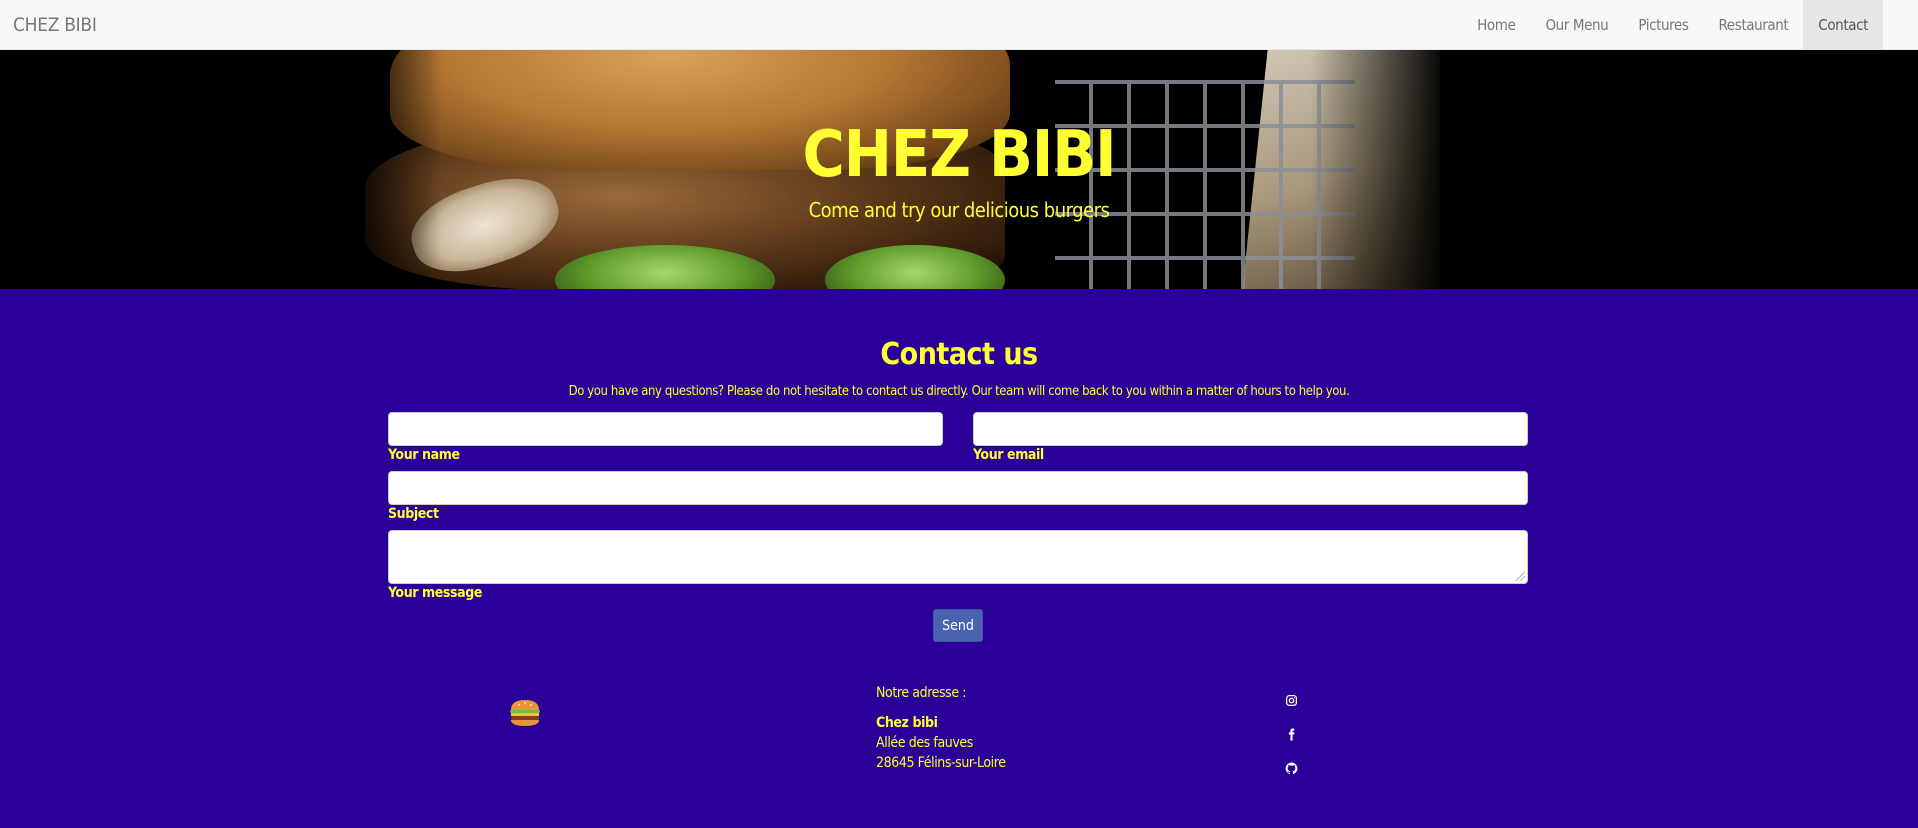  Describe the element at coordinates (435, 593) in the screenshot. I see `message-label: Your message` at that location.